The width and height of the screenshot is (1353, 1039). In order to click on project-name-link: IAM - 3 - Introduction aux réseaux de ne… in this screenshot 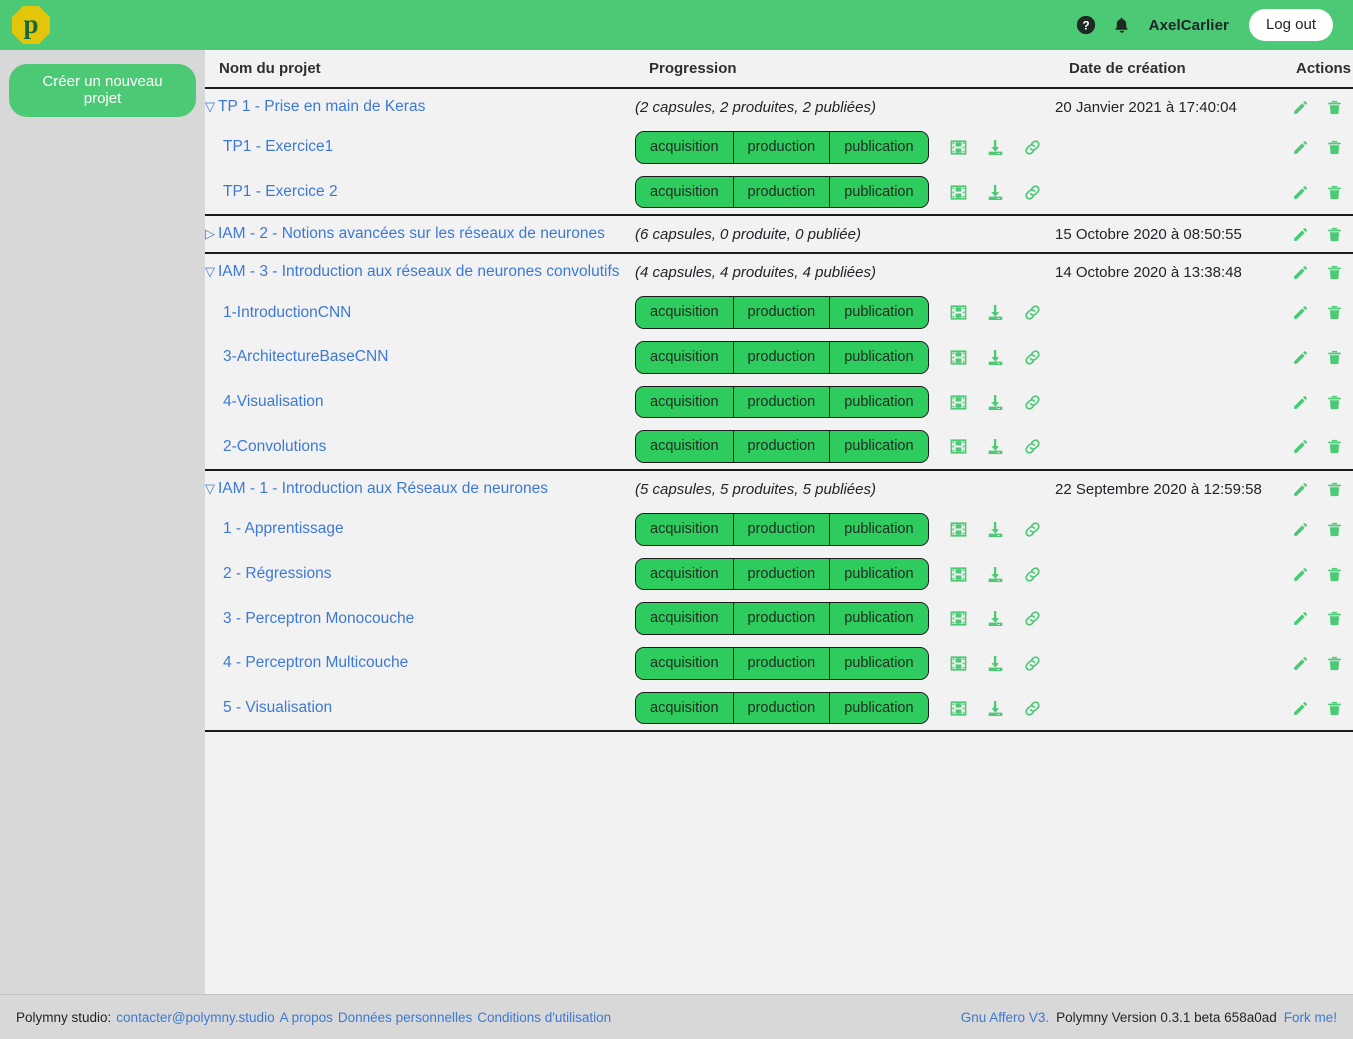, I will do `click(419, 271)`.